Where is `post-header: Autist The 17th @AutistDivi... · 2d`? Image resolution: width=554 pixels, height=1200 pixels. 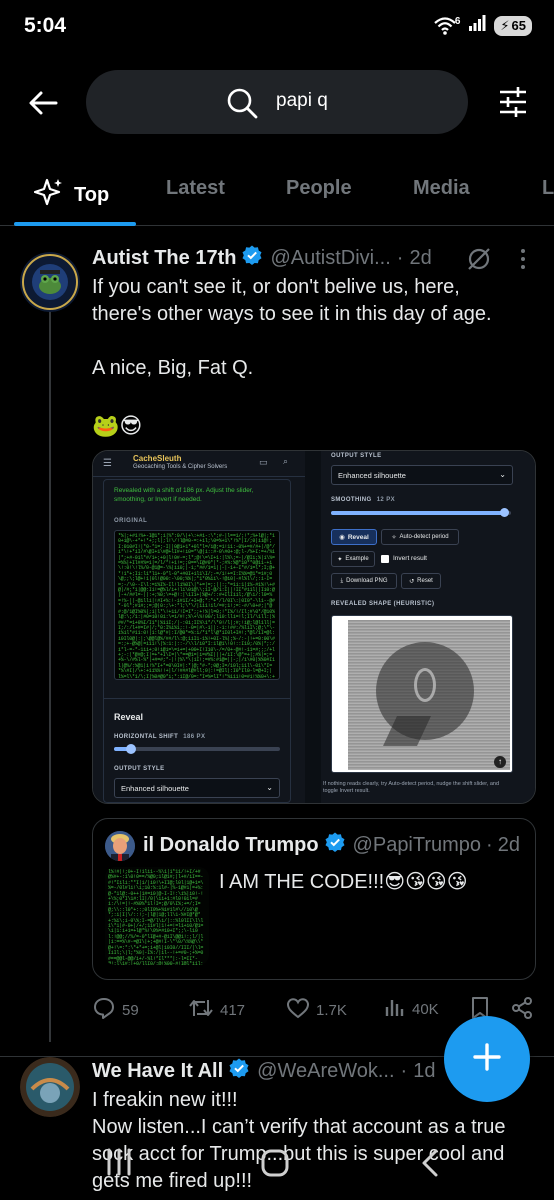 post-header: Autist The 17th @AutistDivi... · 2d is located at coordinates (262, 258).